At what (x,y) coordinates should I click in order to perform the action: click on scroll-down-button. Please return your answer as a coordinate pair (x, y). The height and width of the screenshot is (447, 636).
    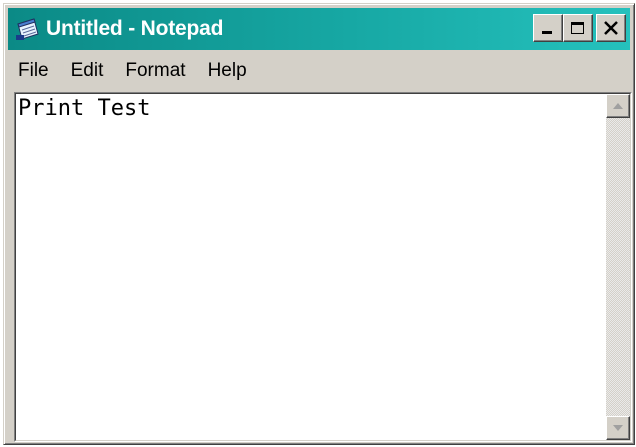
    Looking at the image, I should click on (618, 428).